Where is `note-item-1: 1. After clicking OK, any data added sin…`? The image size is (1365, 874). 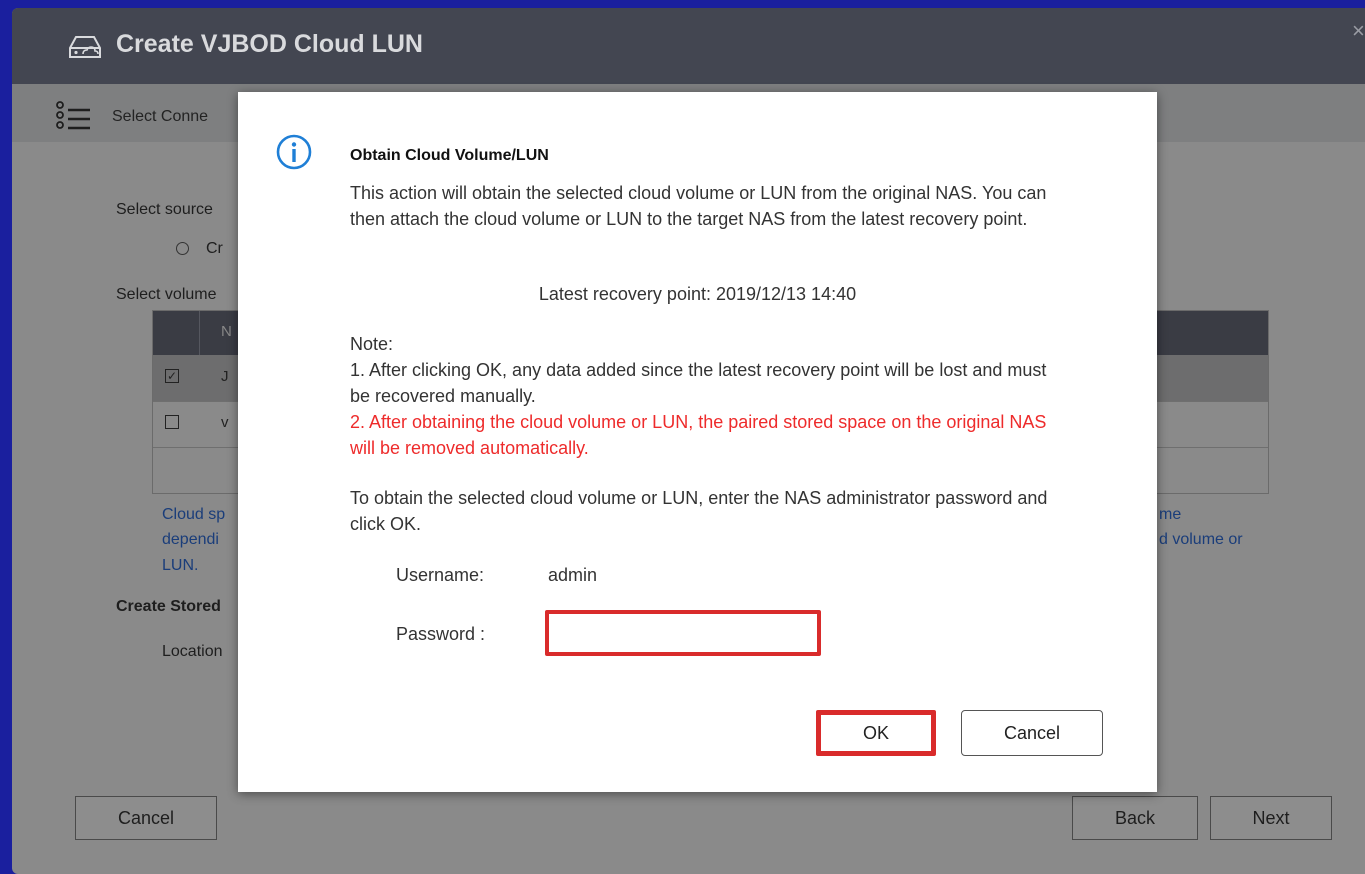 note-item-1: 1. After clicking OK, any data added sin… is located at coordinates (698, 383).